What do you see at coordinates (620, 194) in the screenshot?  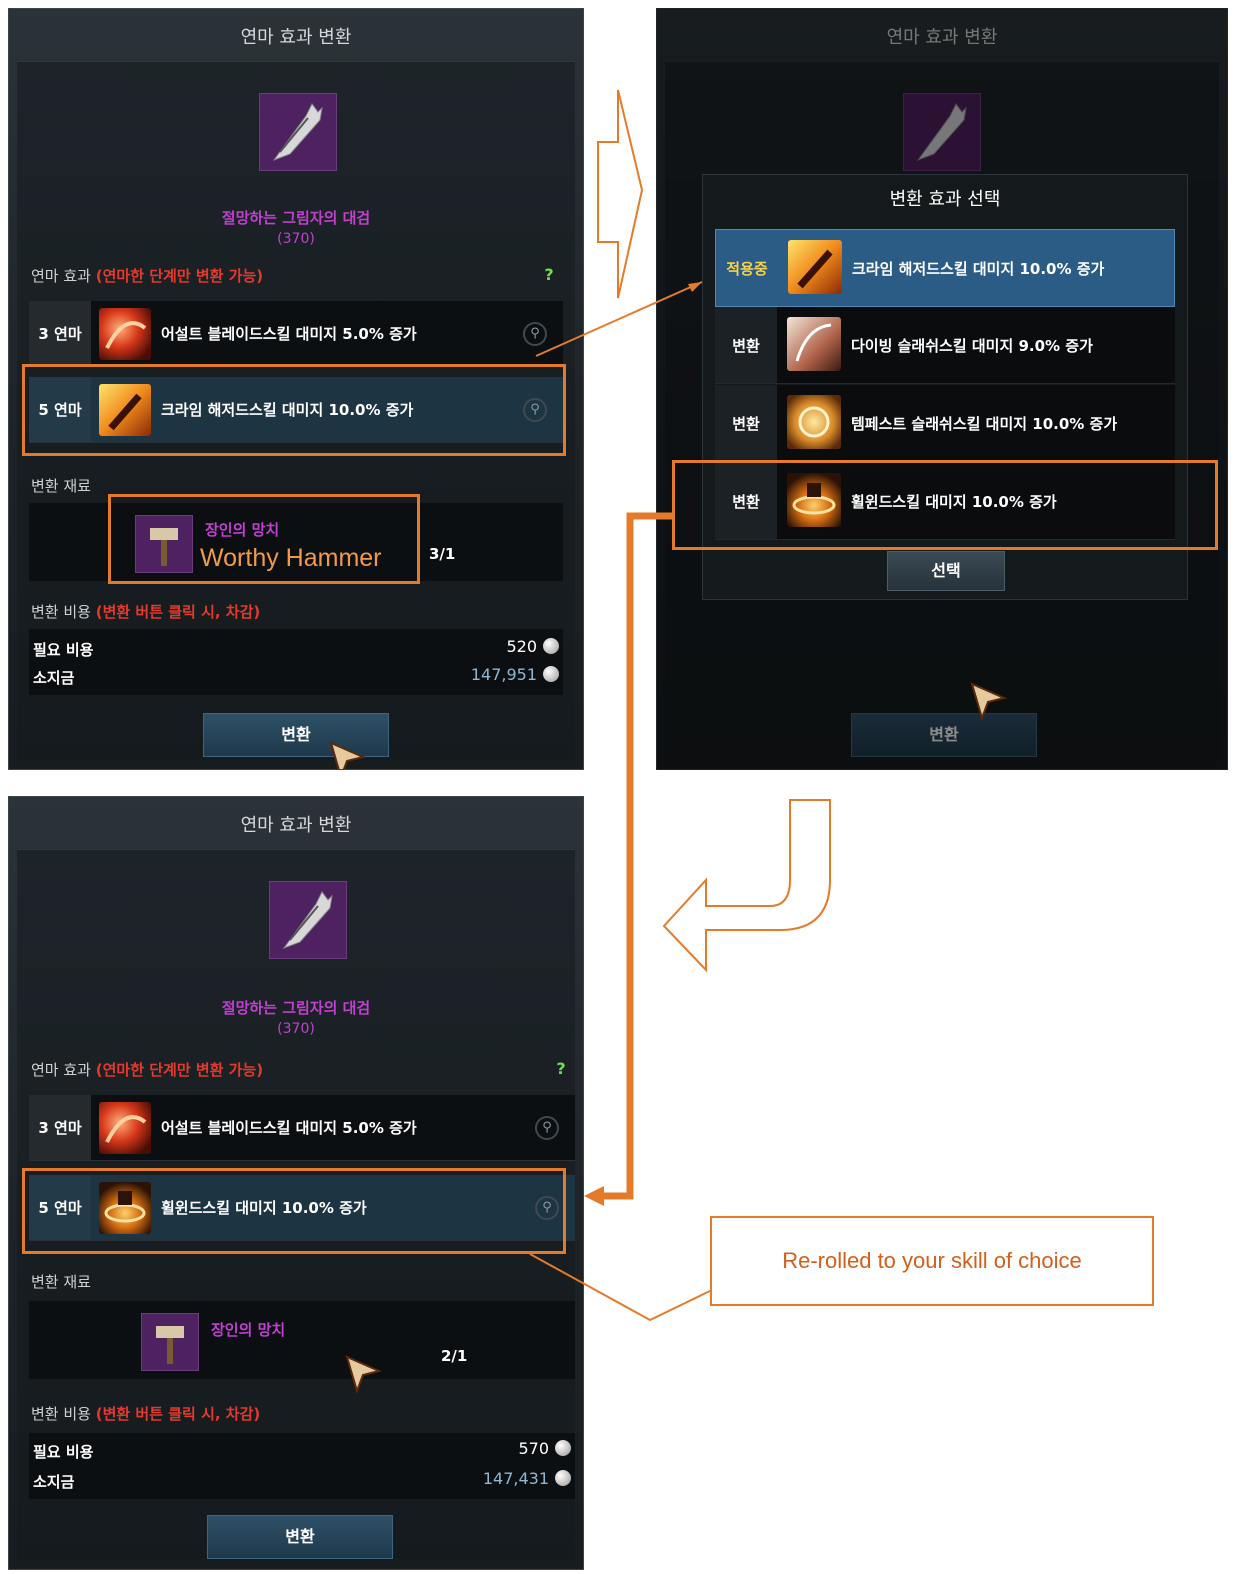 I see `right-arrow-icon` at bounding box center [620, 194].